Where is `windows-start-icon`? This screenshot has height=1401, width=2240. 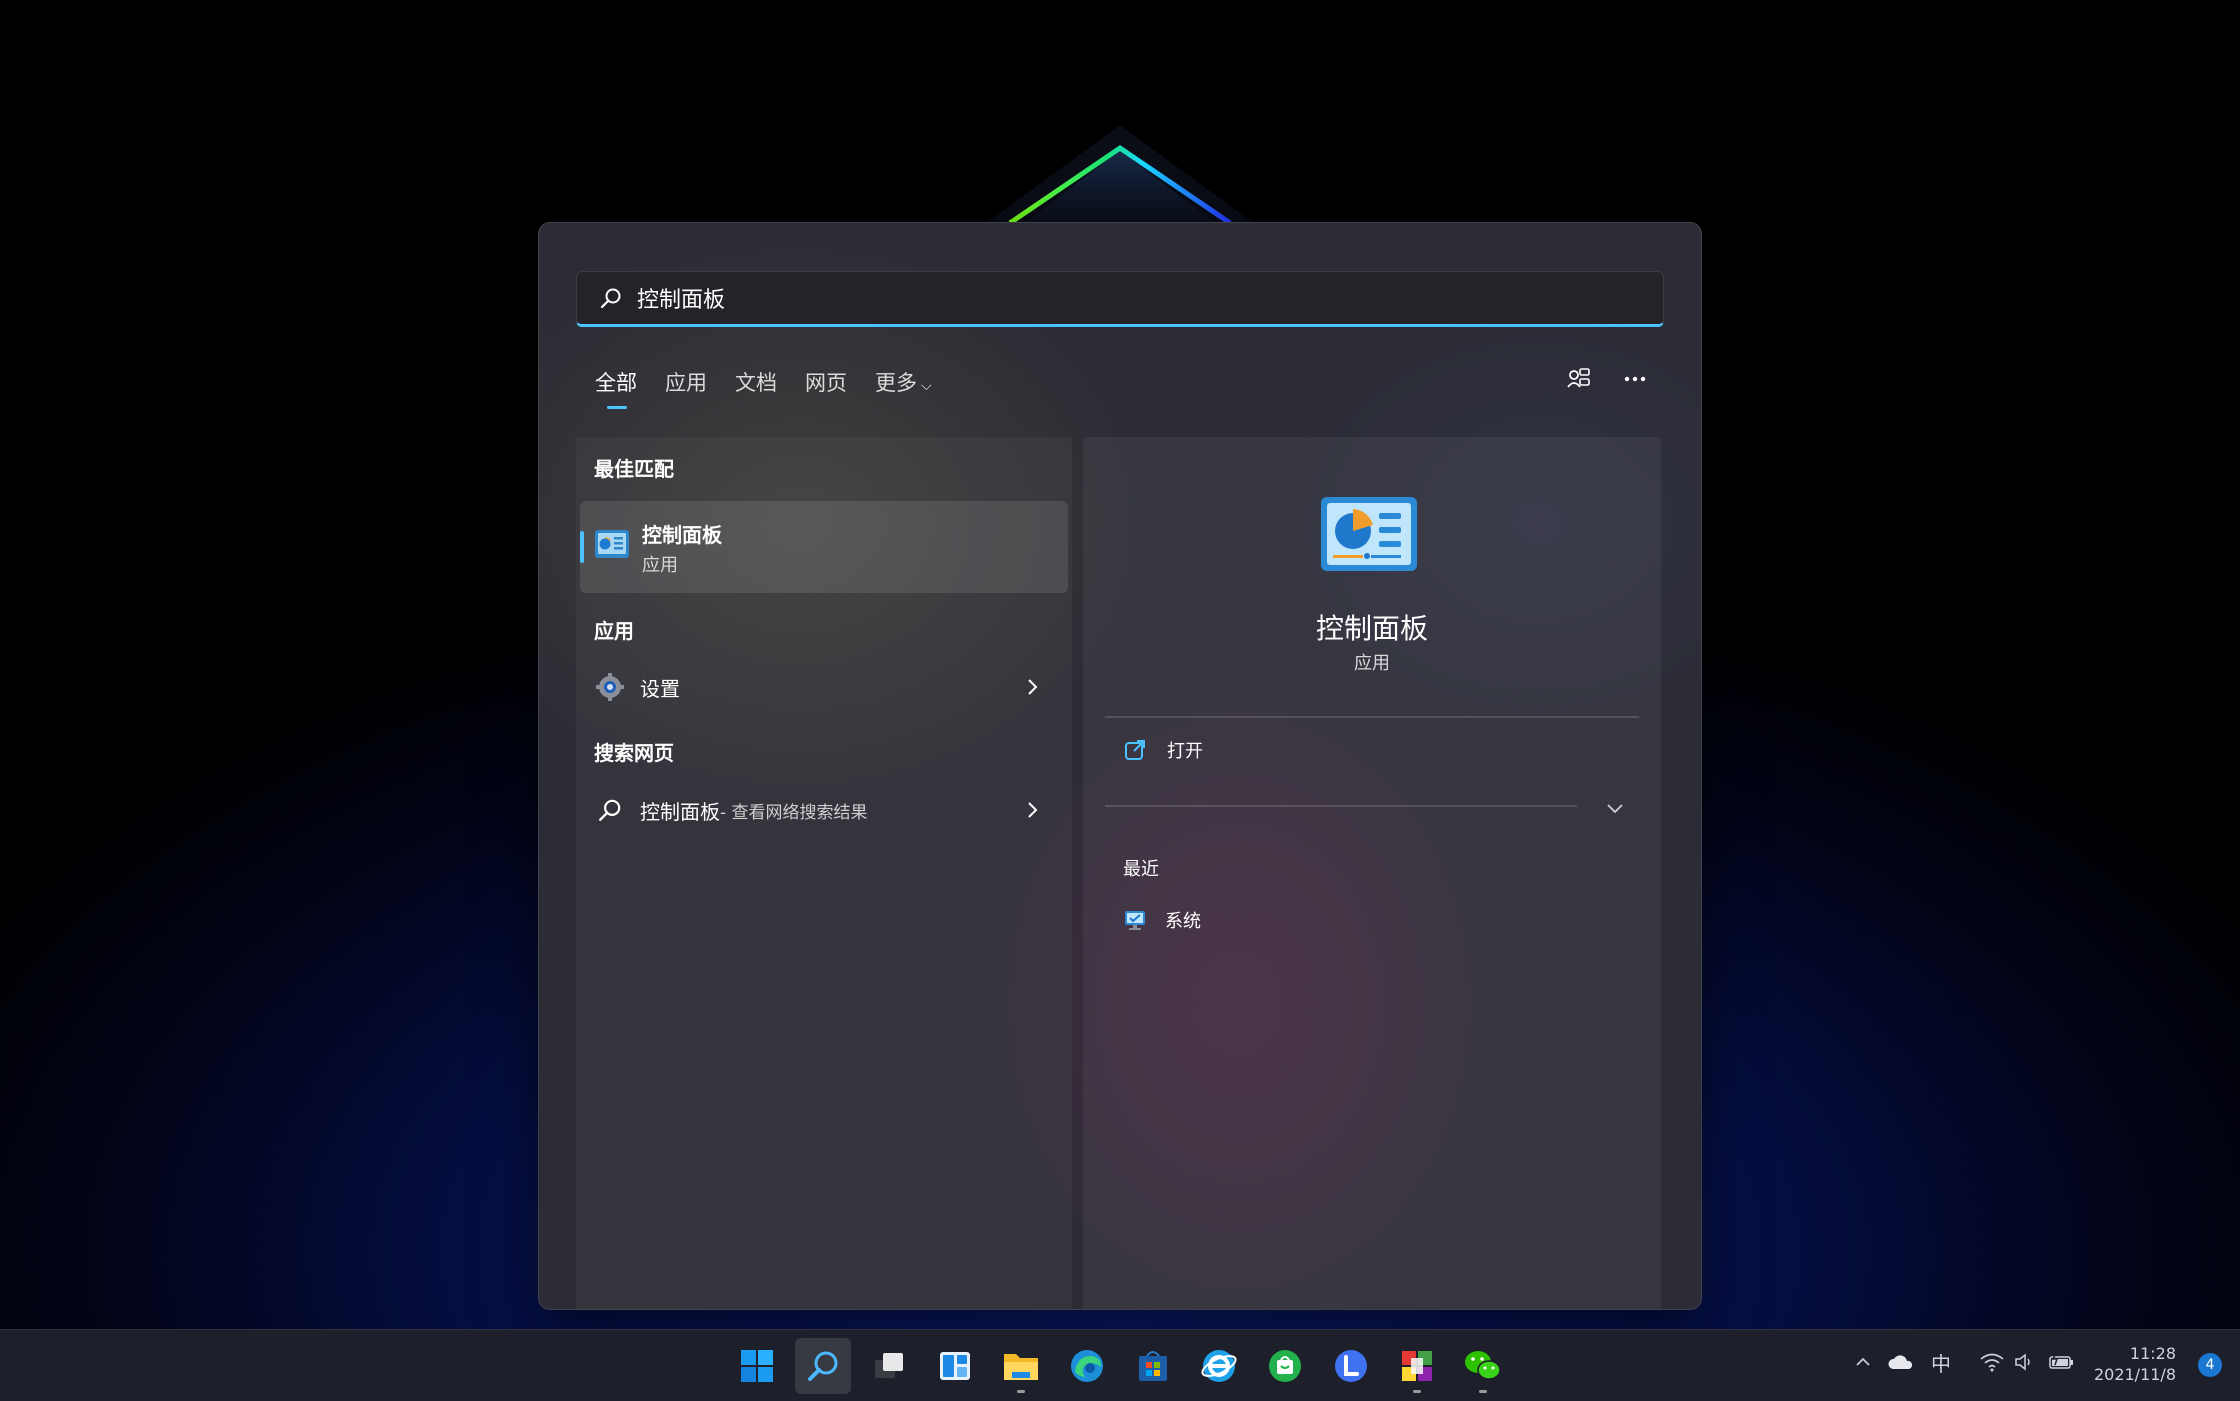
windows-start-icon is located at coordinates (757, 1366).